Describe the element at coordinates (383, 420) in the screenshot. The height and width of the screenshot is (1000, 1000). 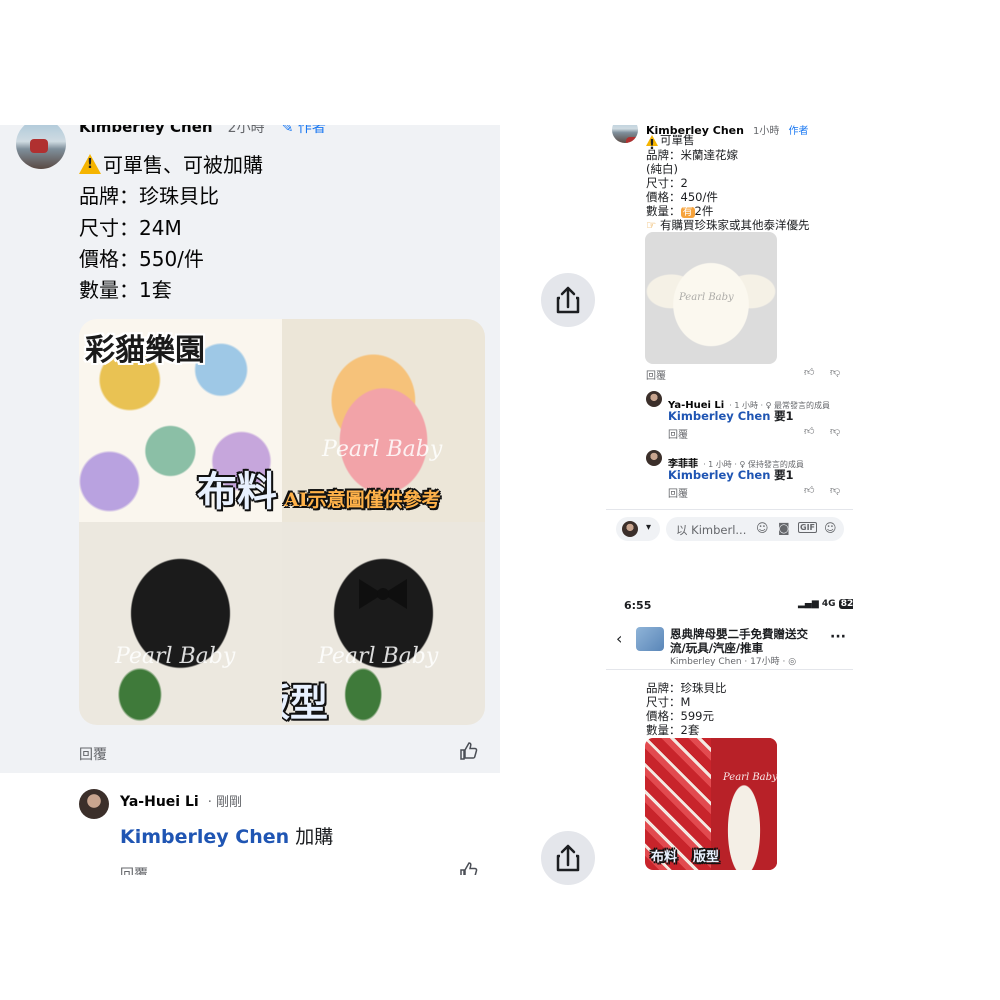
I see `dress-photo-floral: Pearl Baby AI示意圖僅供參考` at that location.